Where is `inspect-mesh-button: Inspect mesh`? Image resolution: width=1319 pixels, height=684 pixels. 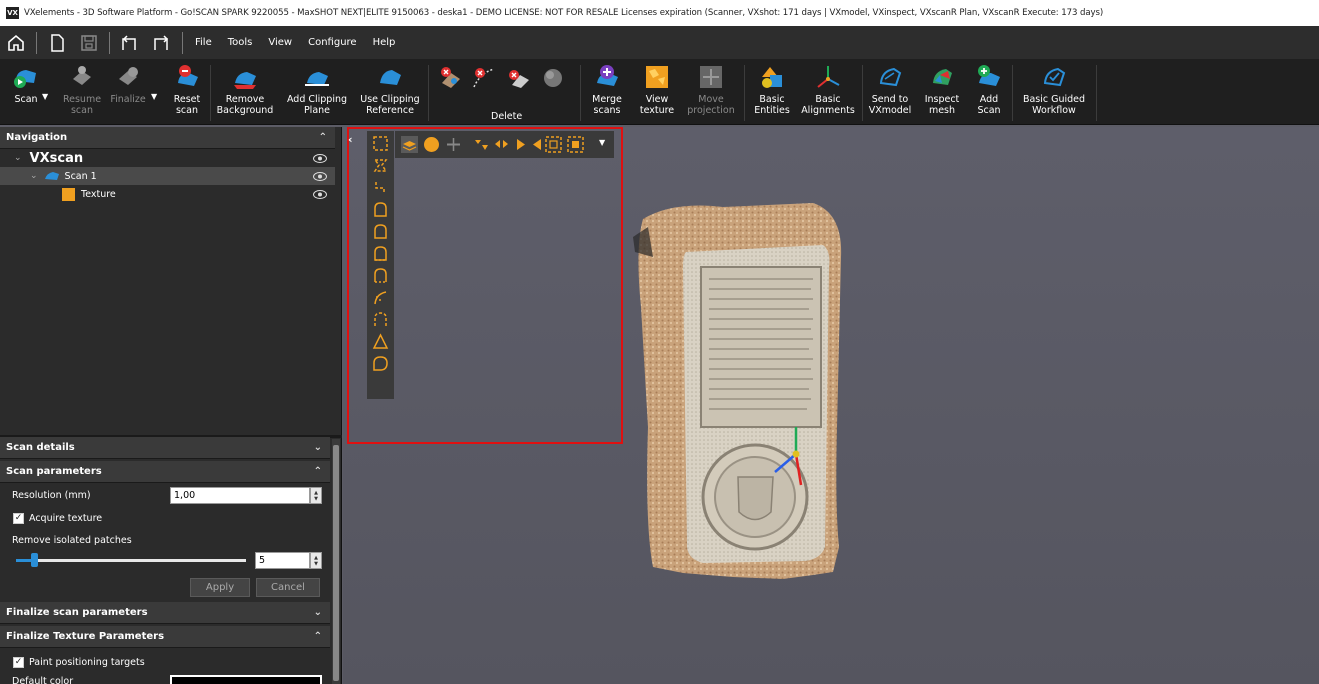 inspect-mesh-button: Inspect mesh is located at coordinates (942, 89).